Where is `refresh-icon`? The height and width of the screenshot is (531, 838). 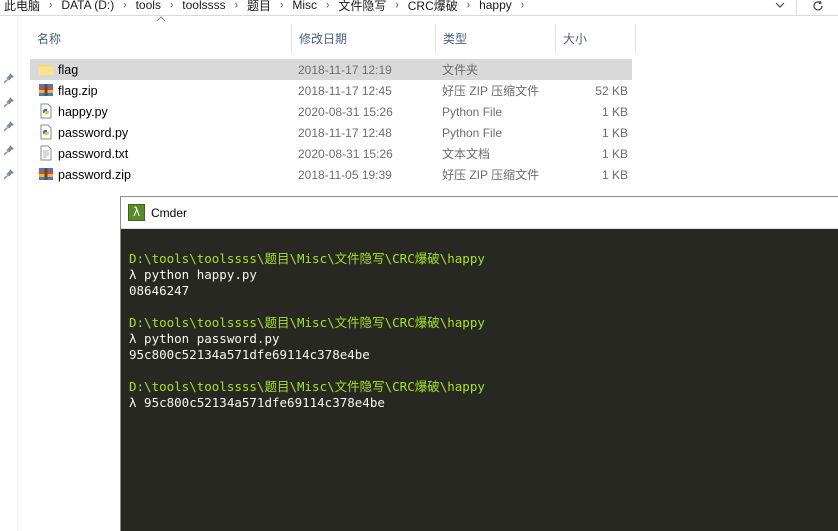
refresh-icon is located at coordinates (817, 5).